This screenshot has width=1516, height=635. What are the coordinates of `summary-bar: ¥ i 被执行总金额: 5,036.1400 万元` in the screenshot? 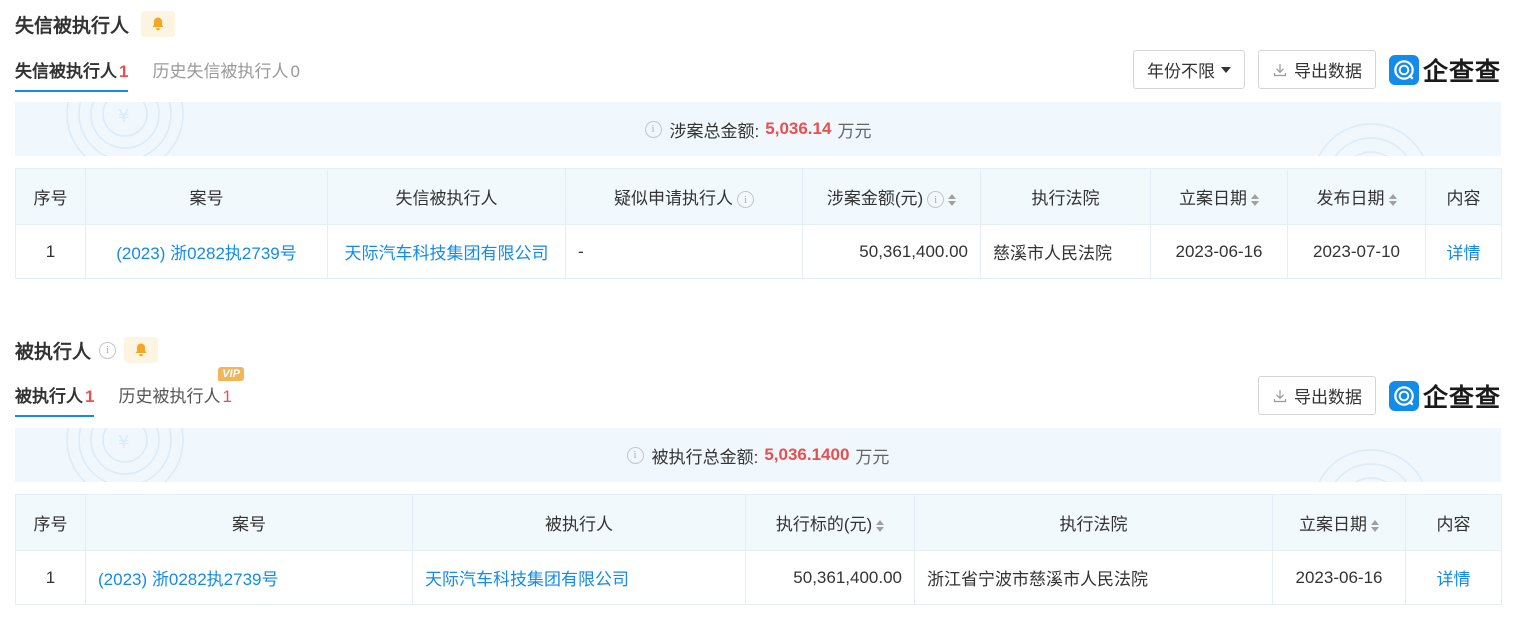 It's located at (758, 455).